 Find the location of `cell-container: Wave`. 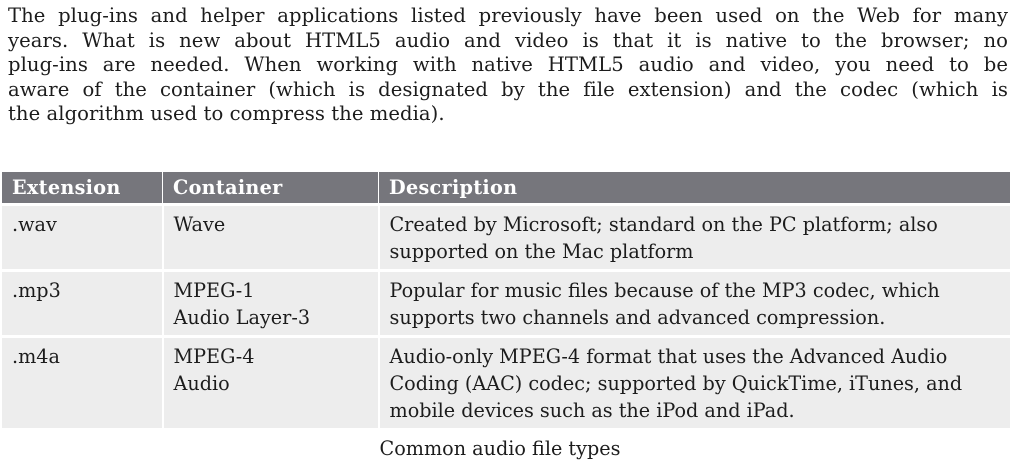

cell-container: Wave is located at coordinates (271, 237).